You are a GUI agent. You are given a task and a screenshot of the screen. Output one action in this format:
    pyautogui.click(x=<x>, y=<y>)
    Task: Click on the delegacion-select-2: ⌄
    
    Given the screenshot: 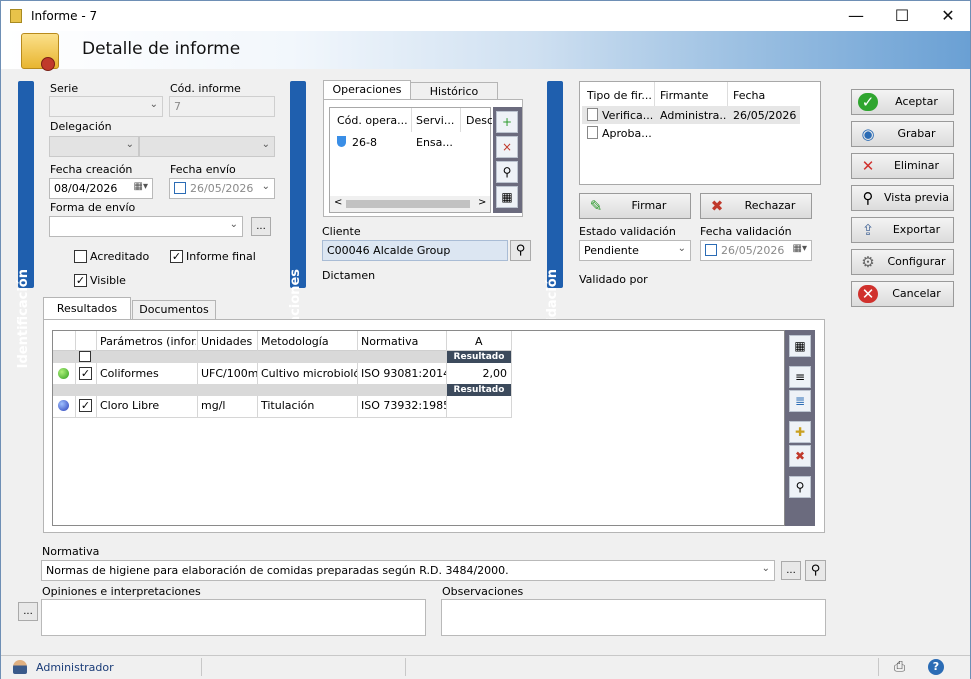 What is the action you would take?
    pyautogui.click(x=207, y=146)
    